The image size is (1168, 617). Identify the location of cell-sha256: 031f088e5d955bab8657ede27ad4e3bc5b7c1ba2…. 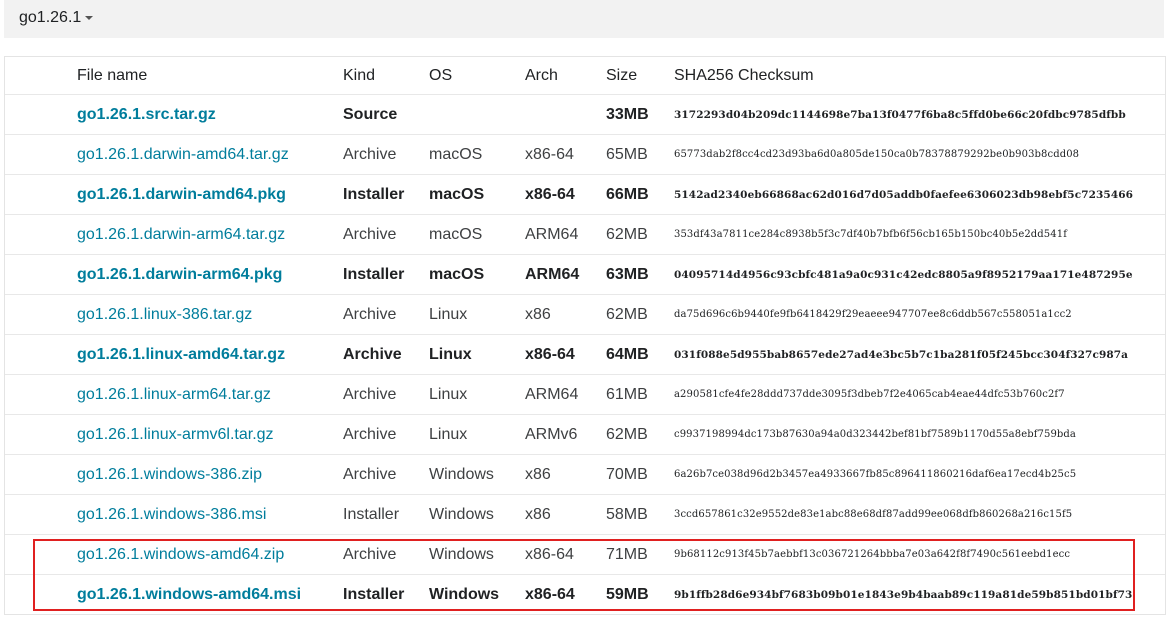
(919, 354).